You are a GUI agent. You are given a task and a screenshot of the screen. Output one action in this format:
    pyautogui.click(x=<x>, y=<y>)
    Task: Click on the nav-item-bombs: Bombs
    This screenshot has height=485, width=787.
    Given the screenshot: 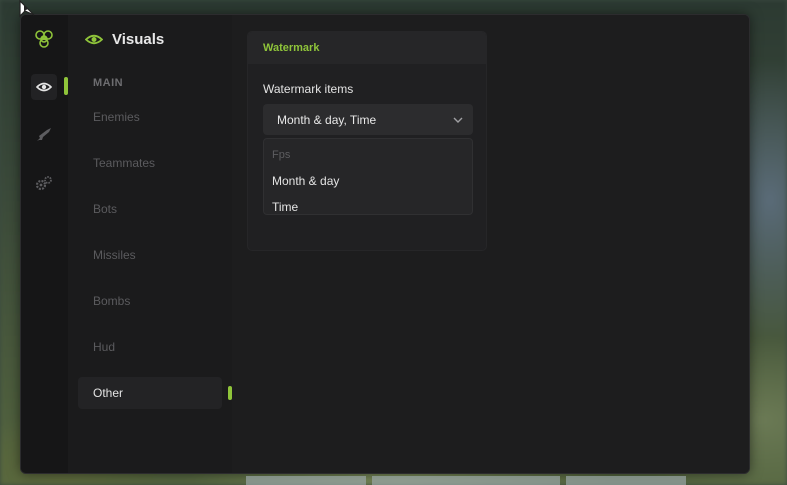 What is the action you would take?
    pyautogui.click(x=150, y=301)
    